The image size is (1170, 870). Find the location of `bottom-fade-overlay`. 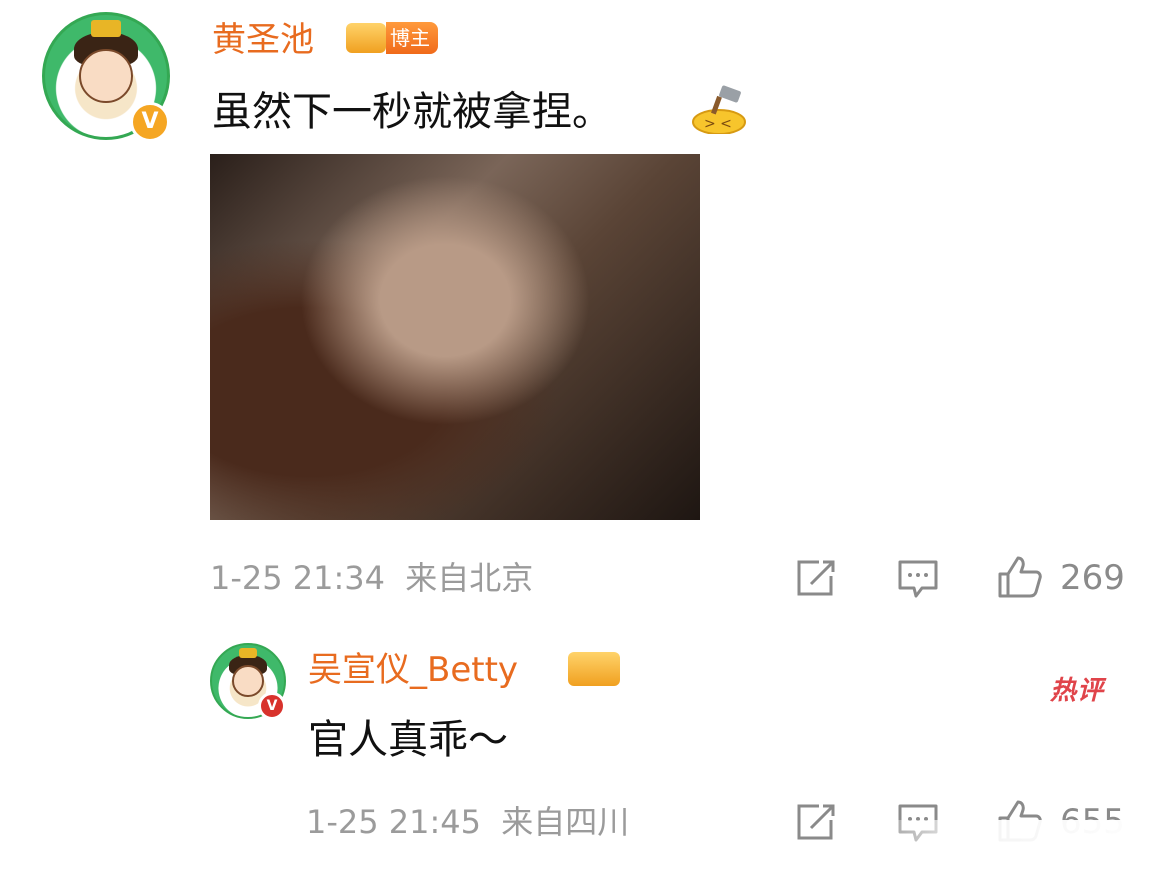

bottom-fade-overlay is located at coordinates (1015, 845).